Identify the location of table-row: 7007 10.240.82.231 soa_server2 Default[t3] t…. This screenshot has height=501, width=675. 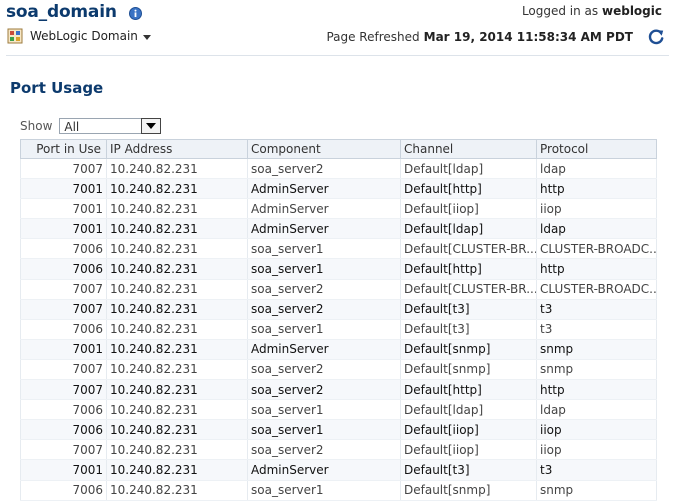
(338, 309).